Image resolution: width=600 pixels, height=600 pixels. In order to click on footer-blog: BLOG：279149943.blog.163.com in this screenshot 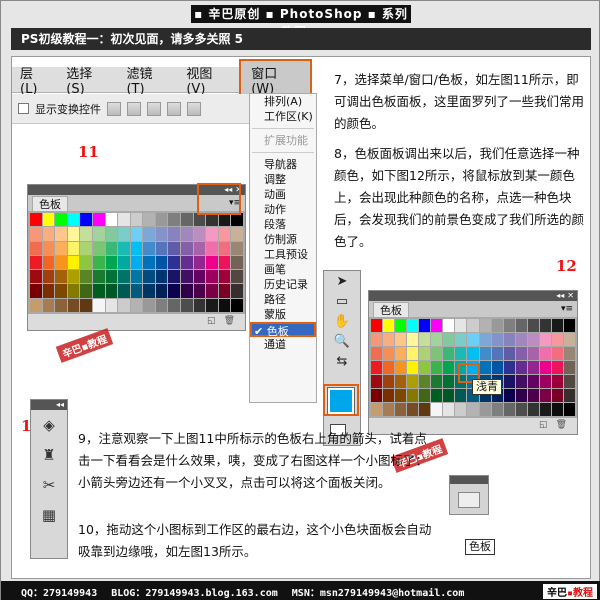, I will do `click(194, 591)`.